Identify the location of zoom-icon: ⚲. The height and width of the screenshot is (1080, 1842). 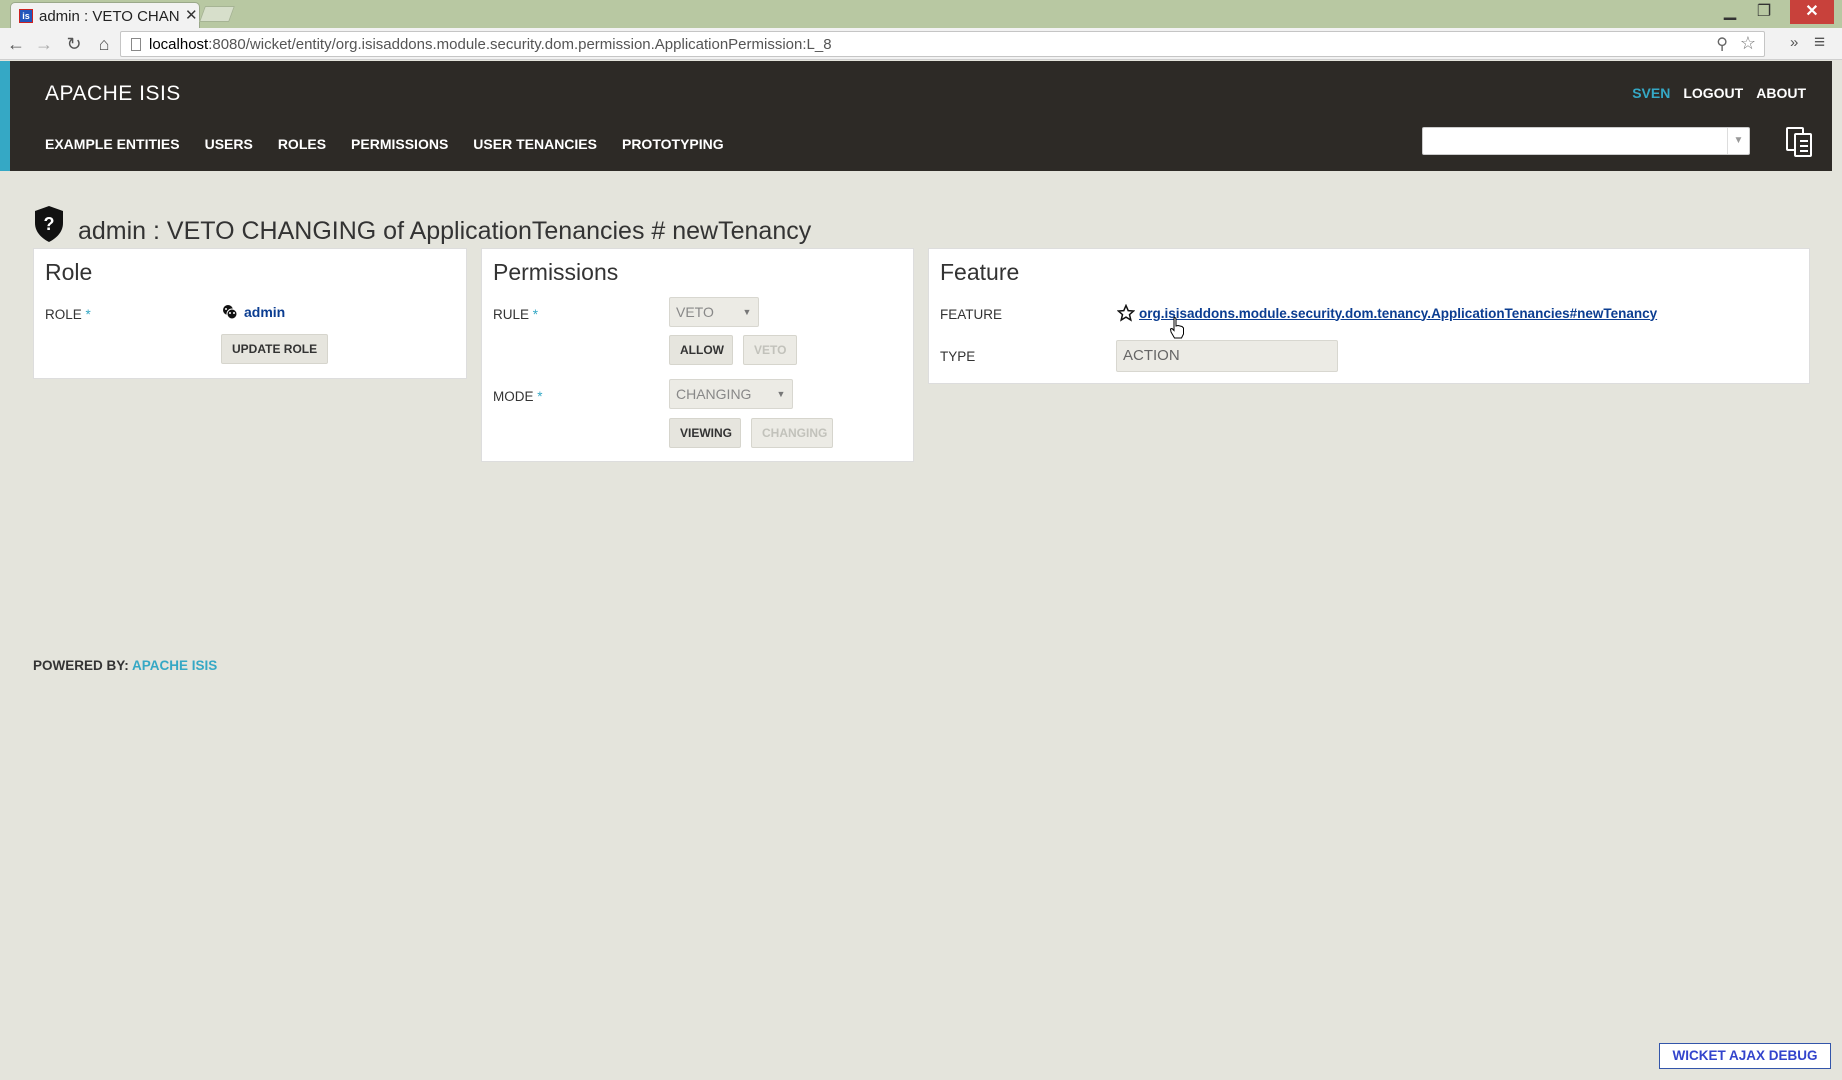
(1722, 44).